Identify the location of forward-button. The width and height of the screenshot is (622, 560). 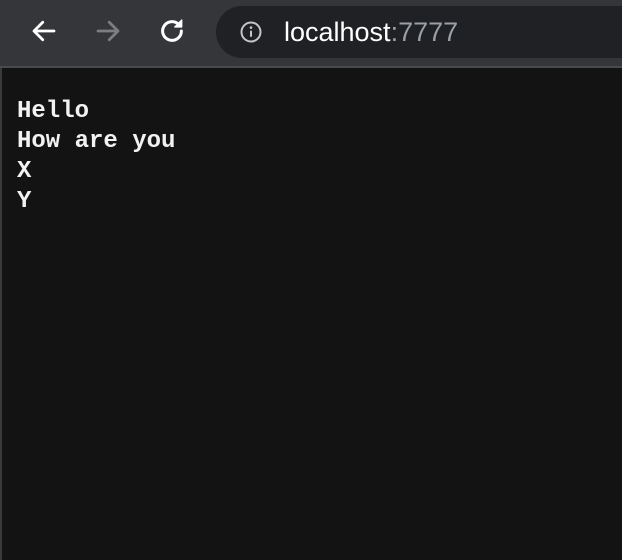
(108, 31).